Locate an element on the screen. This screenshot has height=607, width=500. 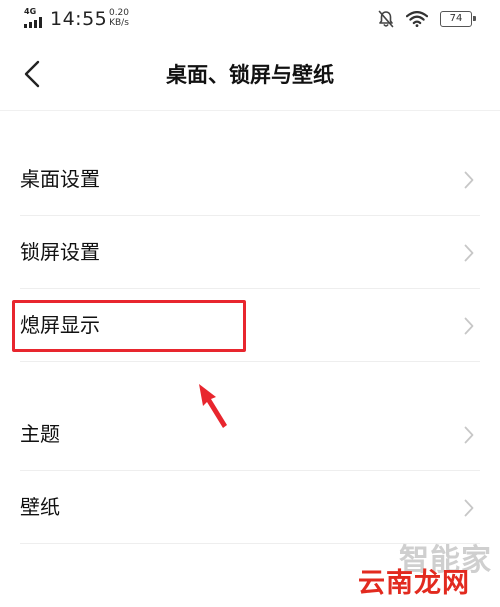
list-item-lockscreen-settings: 锁屏设置 is located at coordinates (250, 252).